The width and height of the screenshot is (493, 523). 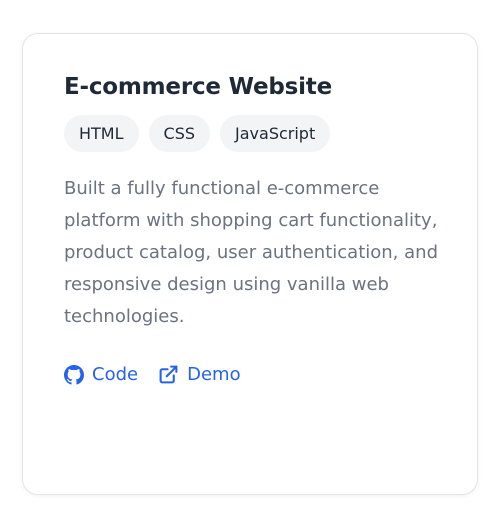 I want to click on demo-link-label: Demo, so click(x=214, y=374).